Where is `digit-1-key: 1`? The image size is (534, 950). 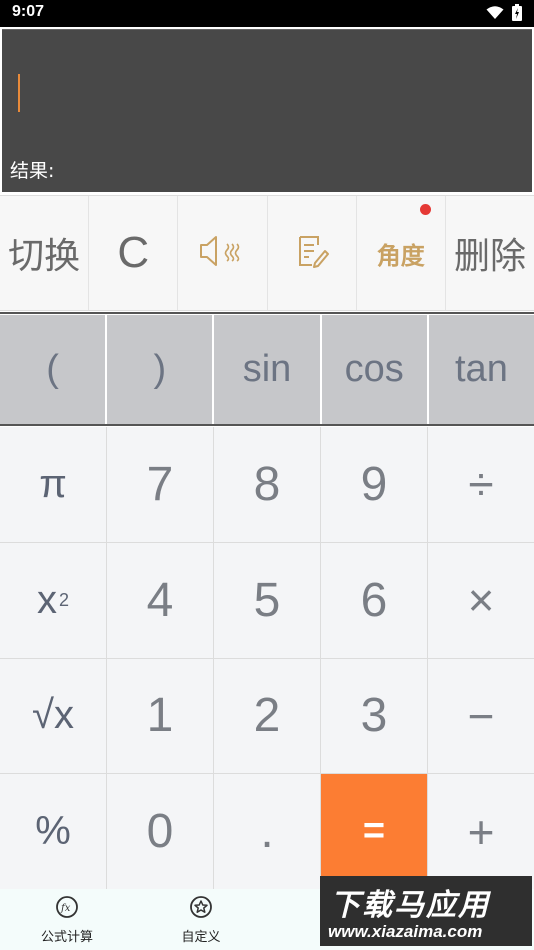 digit-1-key: 1 is located at coordinates (160, 716).